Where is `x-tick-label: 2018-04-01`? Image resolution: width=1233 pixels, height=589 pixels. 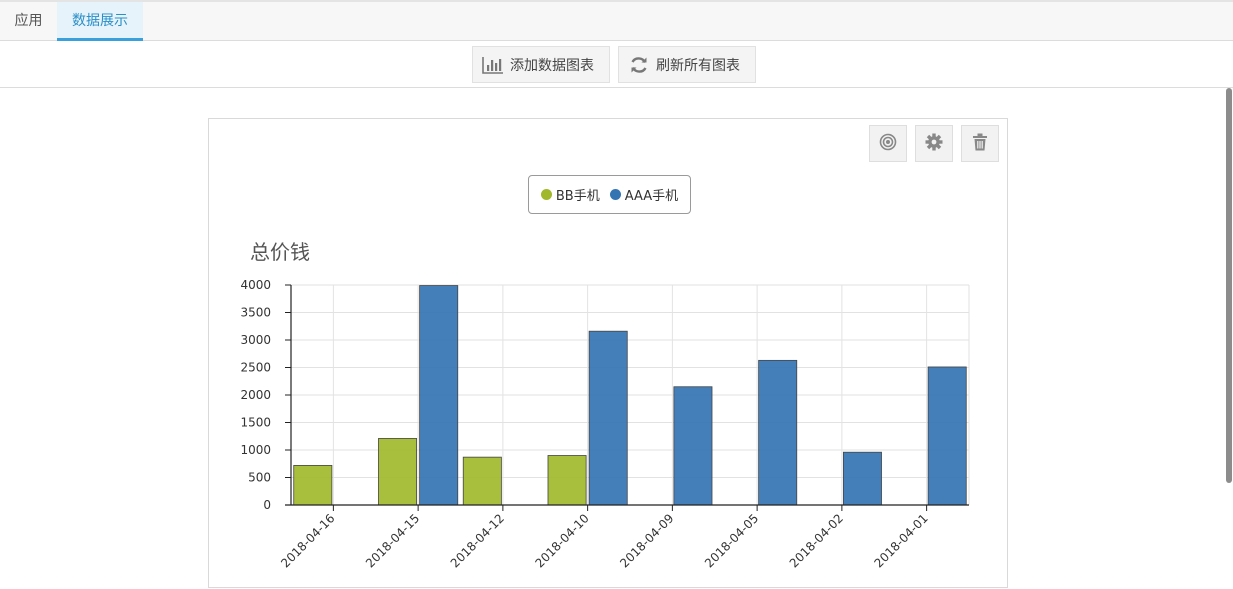 x-tick-label: 2018-04-01 is located at coordinates (901, 540).